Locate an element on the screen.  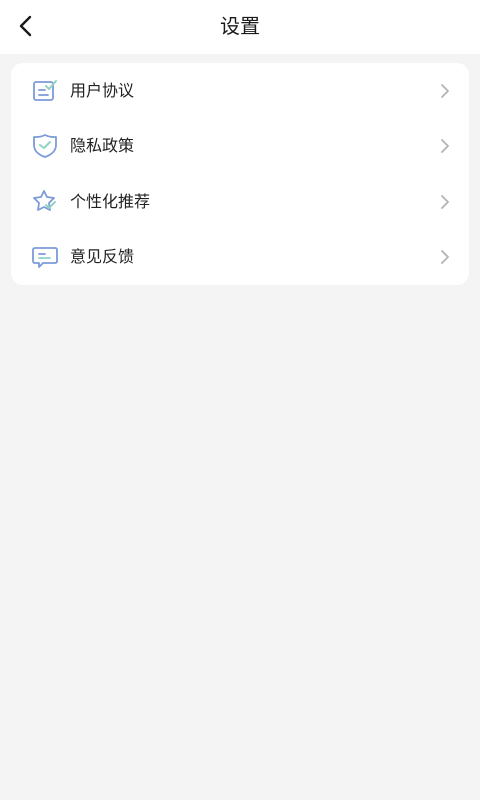
page-title: 设置 is located at coordinates (240, 26).